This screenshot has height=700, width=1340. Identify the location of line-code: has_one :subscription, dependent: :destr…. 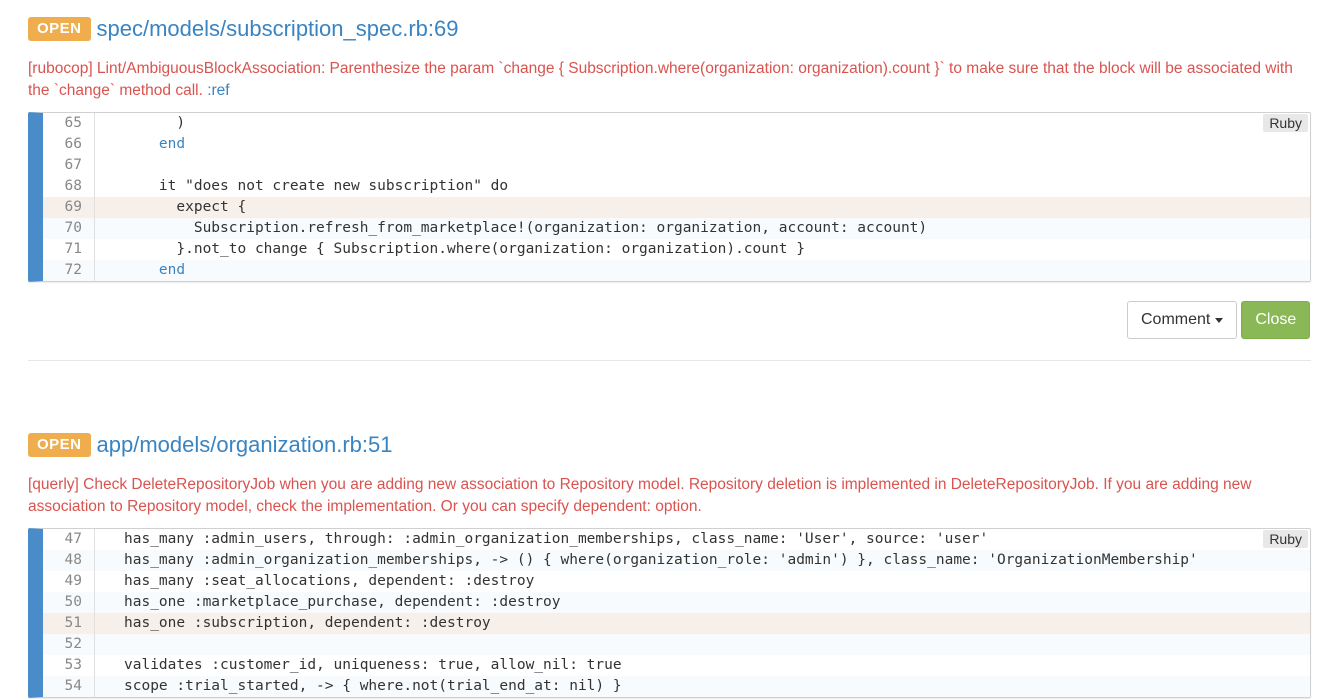
(307, 623).